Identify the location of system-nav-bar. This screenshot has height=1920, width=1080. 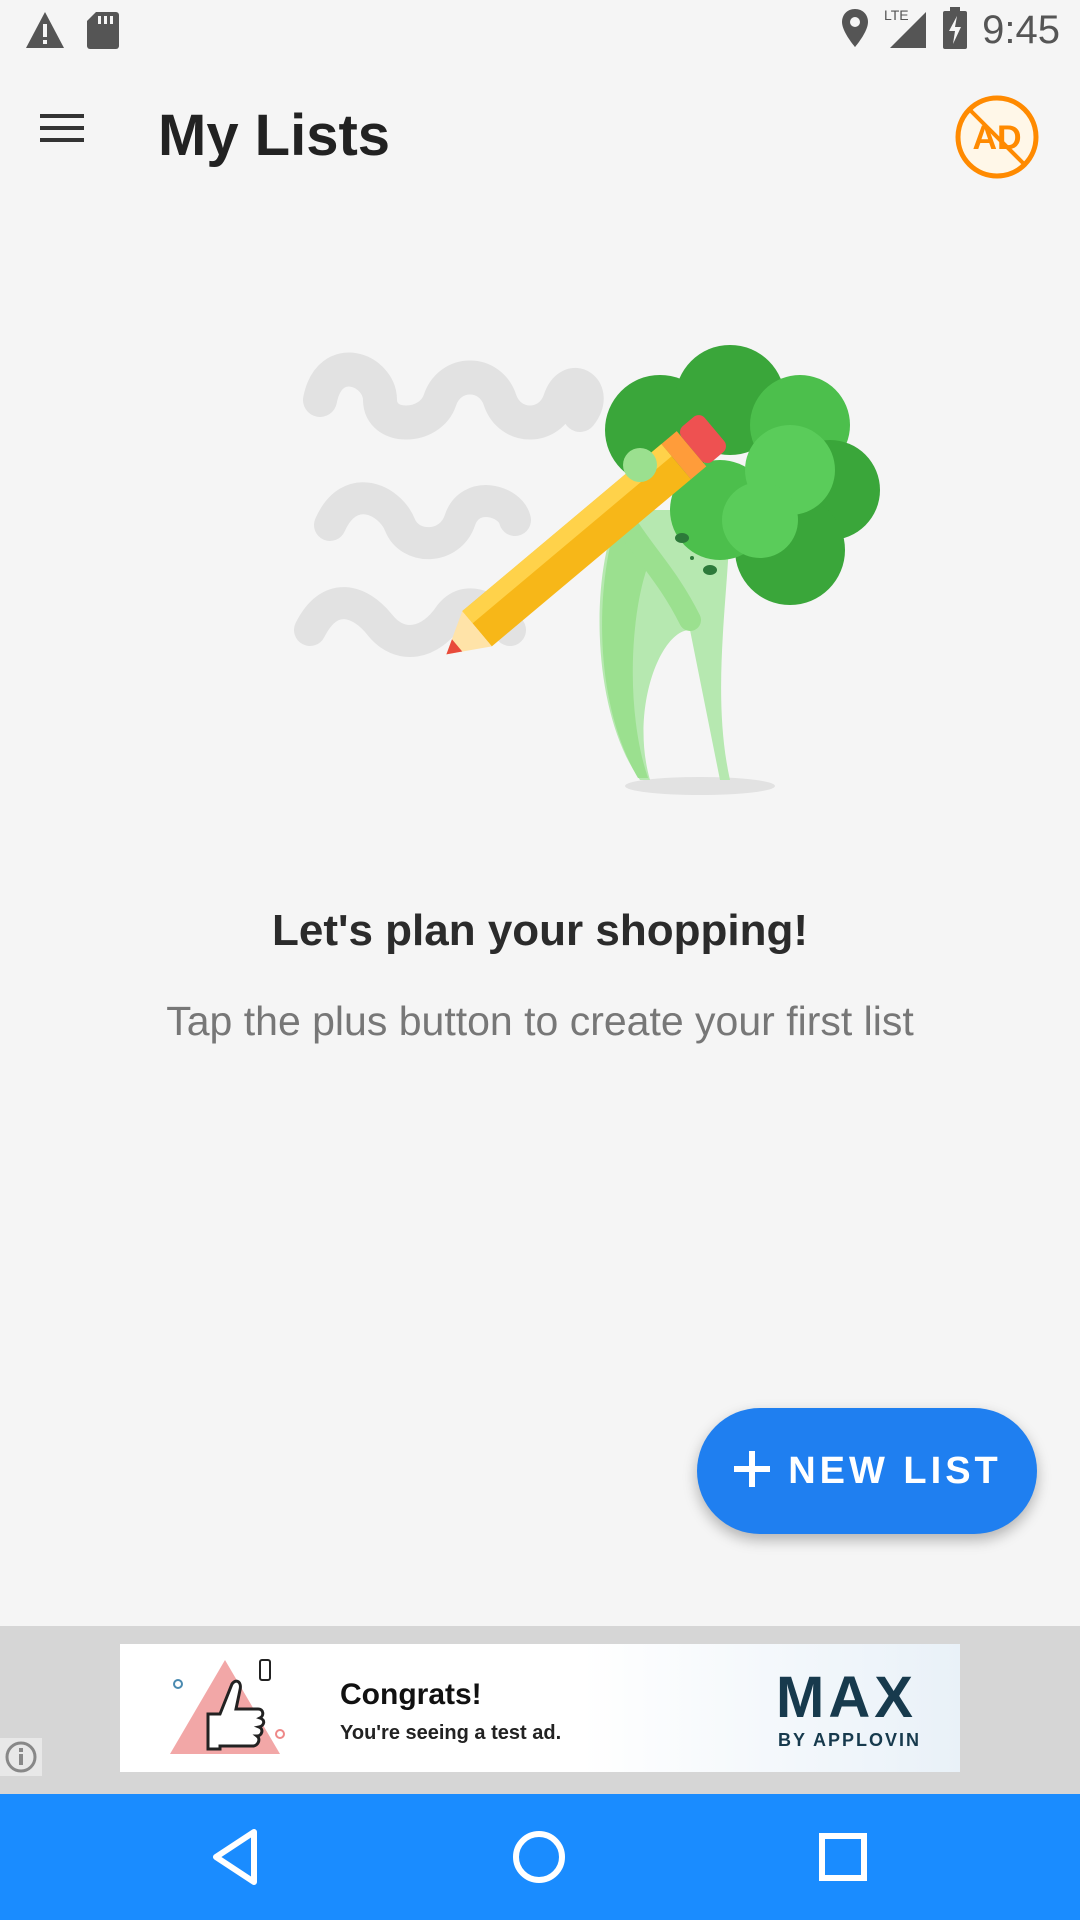
(540, 1857).